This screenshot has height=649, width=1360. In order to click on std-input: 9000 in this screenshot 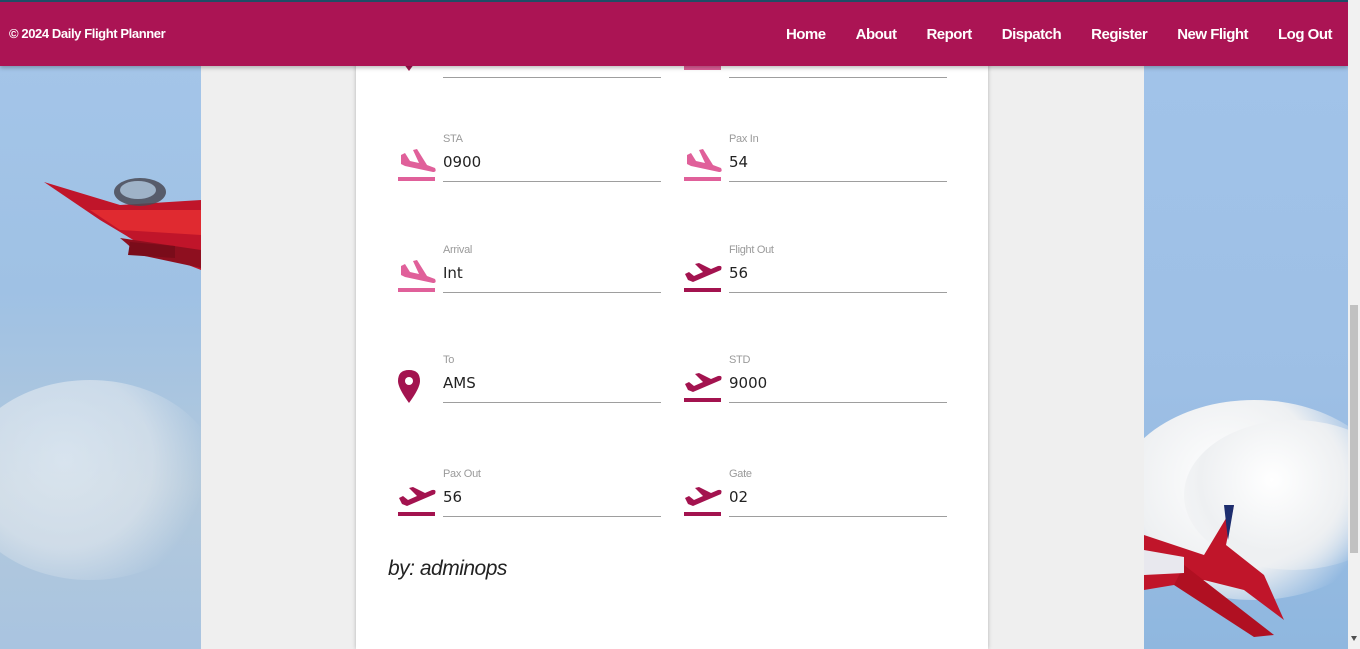, I will do `click(838, 385)`.